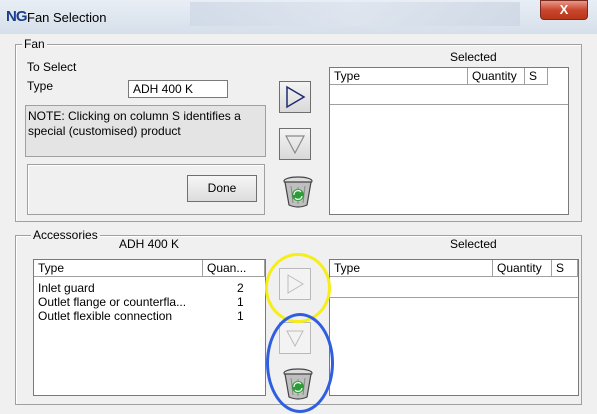  I want to click on accessories-model-label: ADH 400 K, so click(149, 244).